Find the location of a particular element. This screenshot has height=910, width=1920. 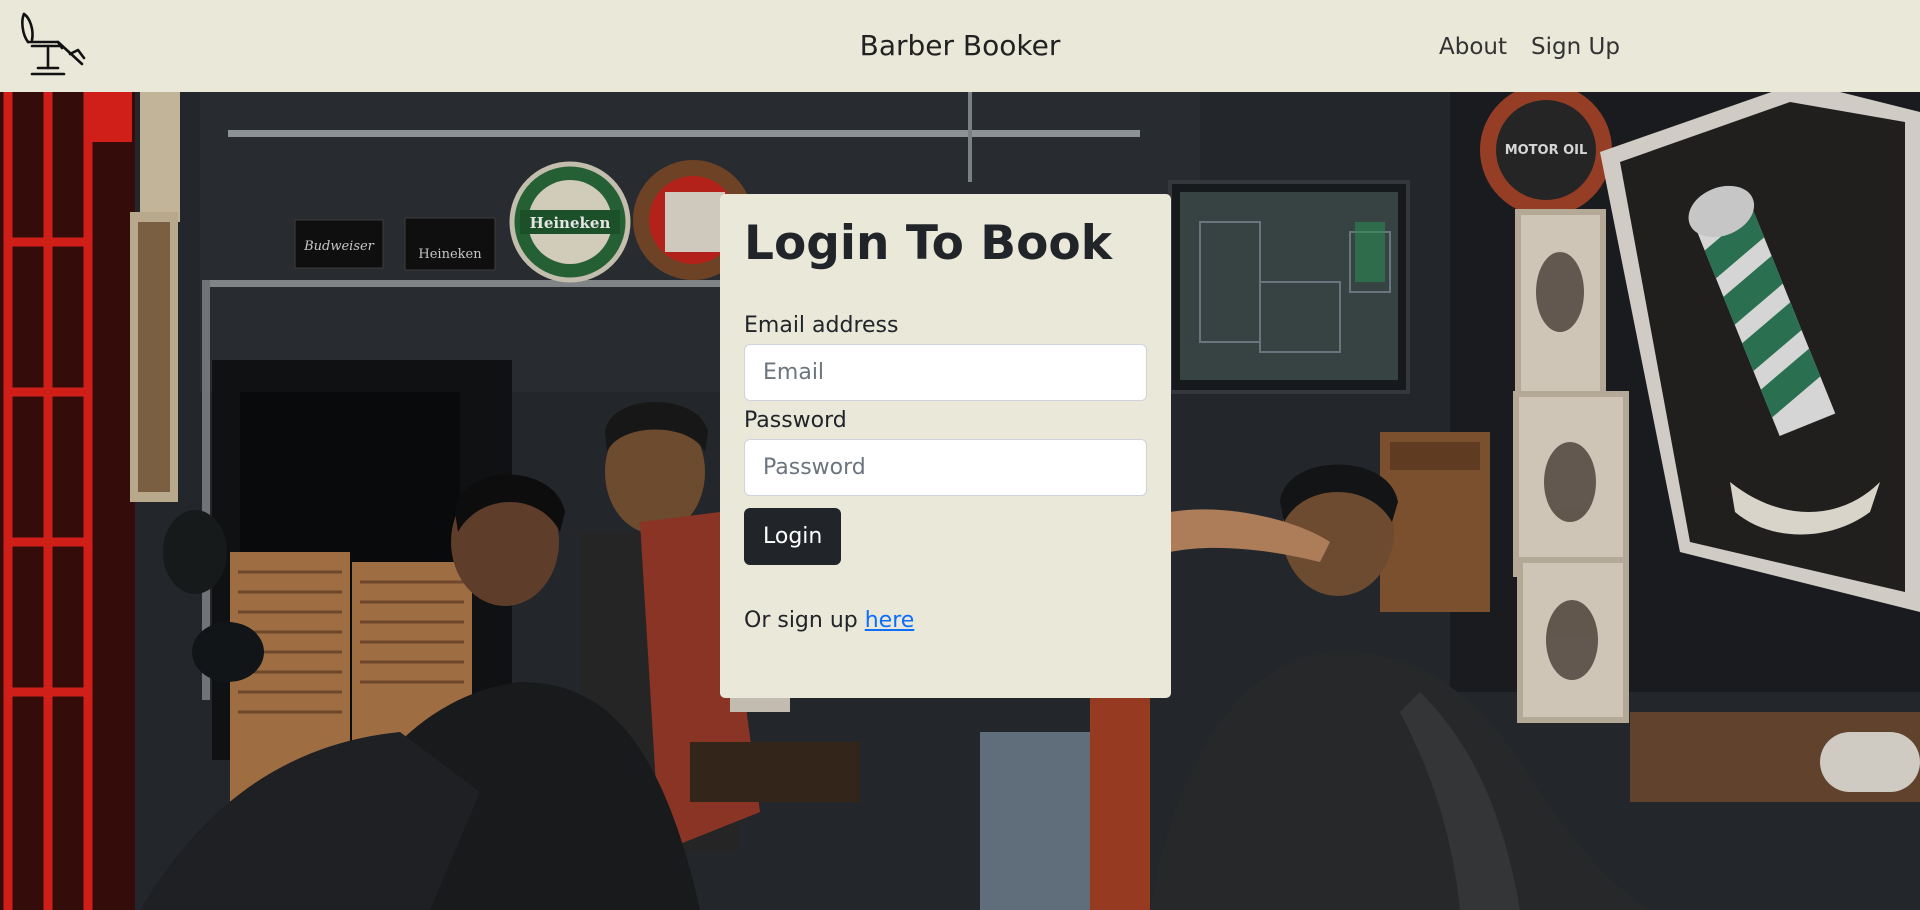

brand-title: Barber Booker is located at coordinates (960, 45).